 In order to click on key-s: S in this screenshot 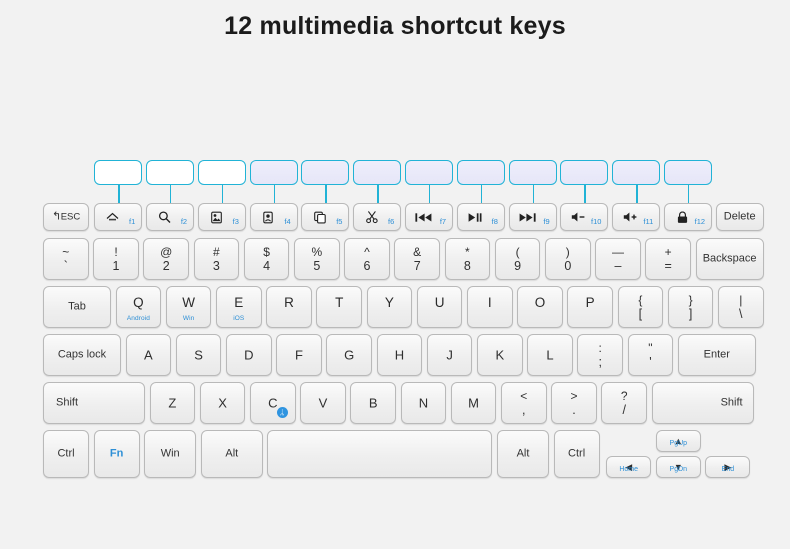, I will do `click(198, 355)`.